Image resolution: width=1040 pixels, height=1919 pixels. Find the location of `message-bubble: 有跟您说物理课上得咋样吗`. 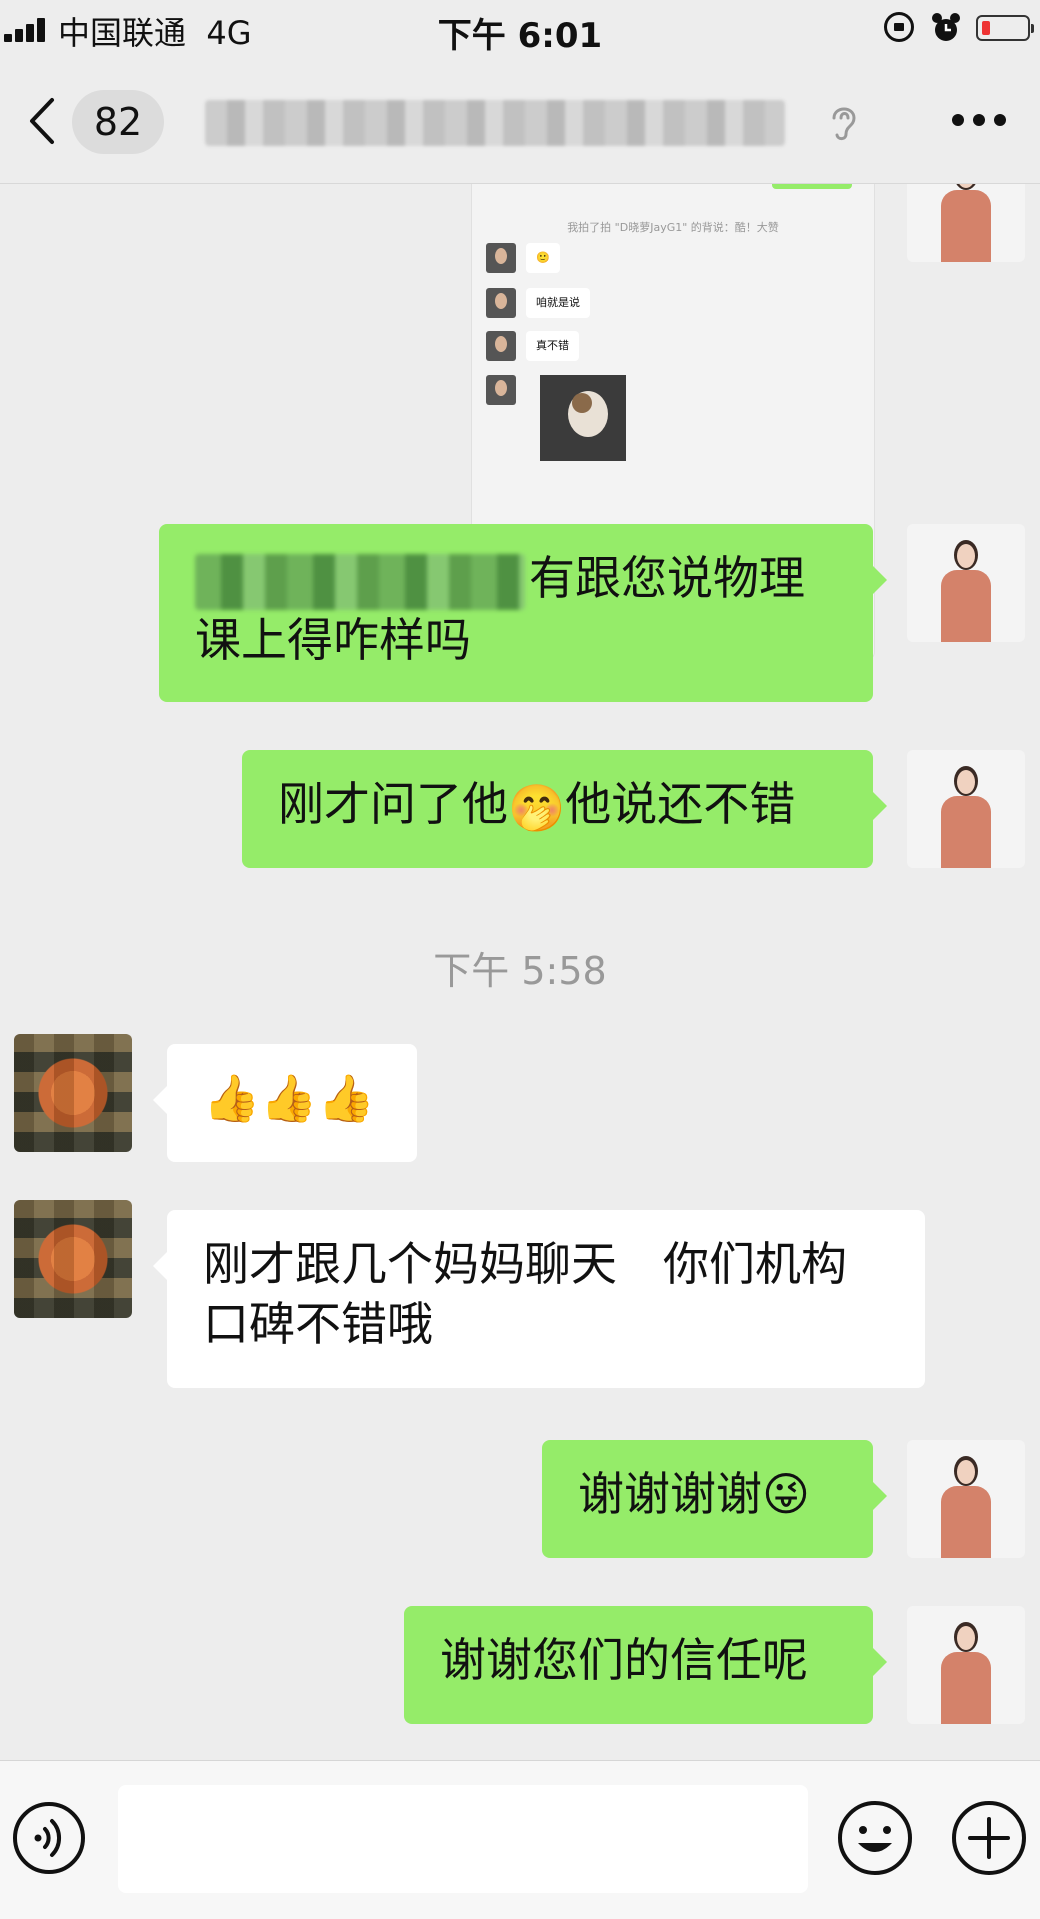

message-bubble: 有跟您说物理课上得咋样吗 is located at coordinates (523, 613).